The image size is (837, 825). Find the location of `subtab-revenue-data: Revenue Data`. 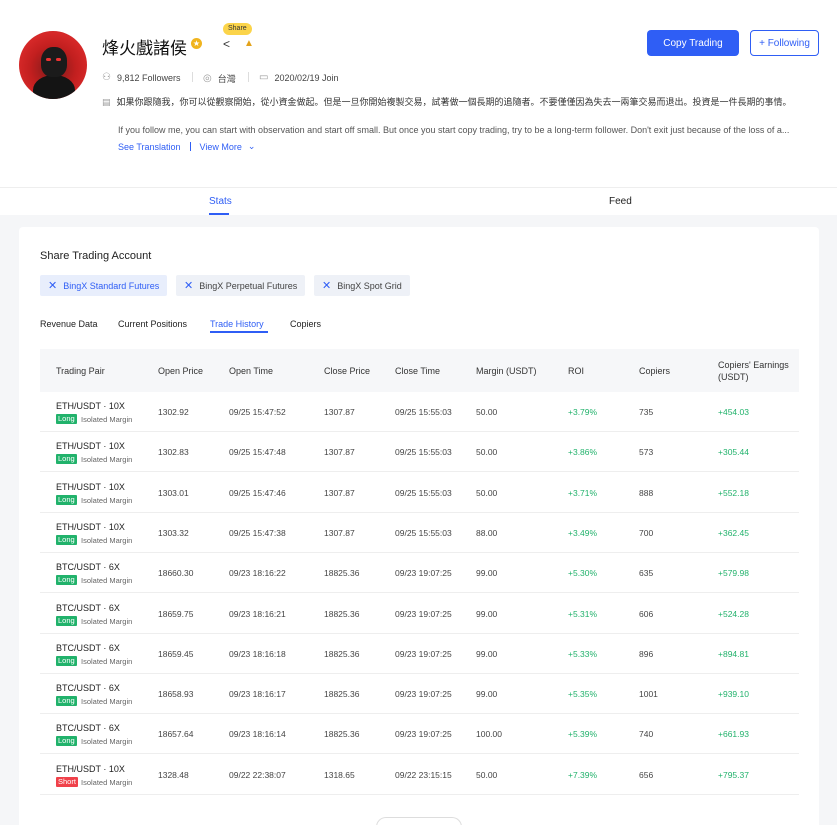

subtab-revenue-data: Revenue Data is located at coordinates (69, 324).